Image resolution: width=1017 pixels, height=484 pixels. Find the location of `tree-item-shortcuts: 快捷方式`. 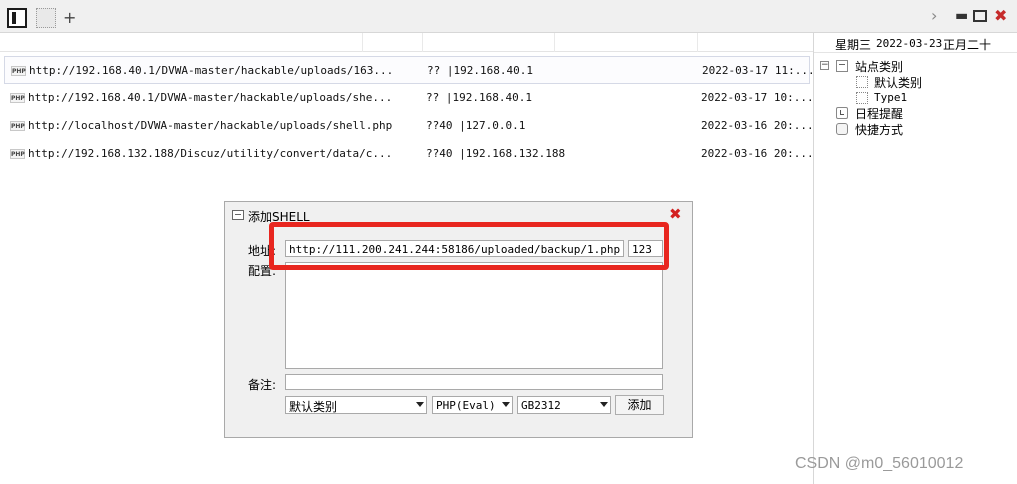

tree-item-shortcuts: 快捷方式 is located at coordinates (921, 129).